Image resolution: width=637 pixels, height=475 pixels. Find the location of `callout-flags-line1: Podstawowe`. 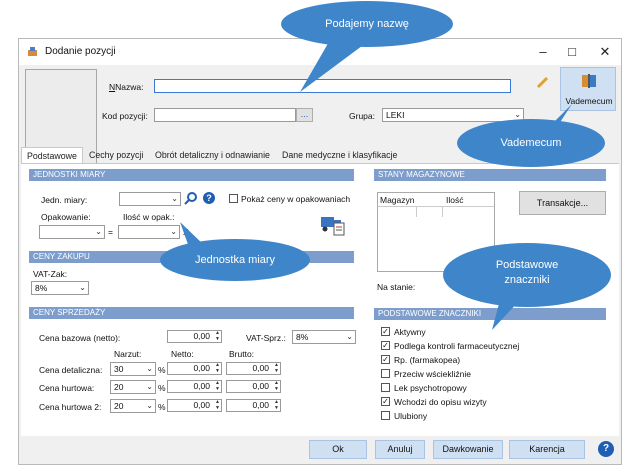

callout-flags-line1: Podstawowe is located at coordinates (527, 265).